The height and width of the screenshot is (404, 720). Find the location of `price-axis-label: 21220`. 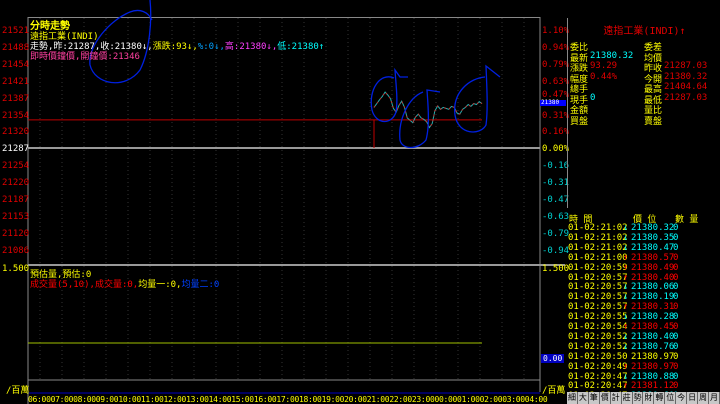

price-axis-label: 21220 is located at coordinates (16, 183).